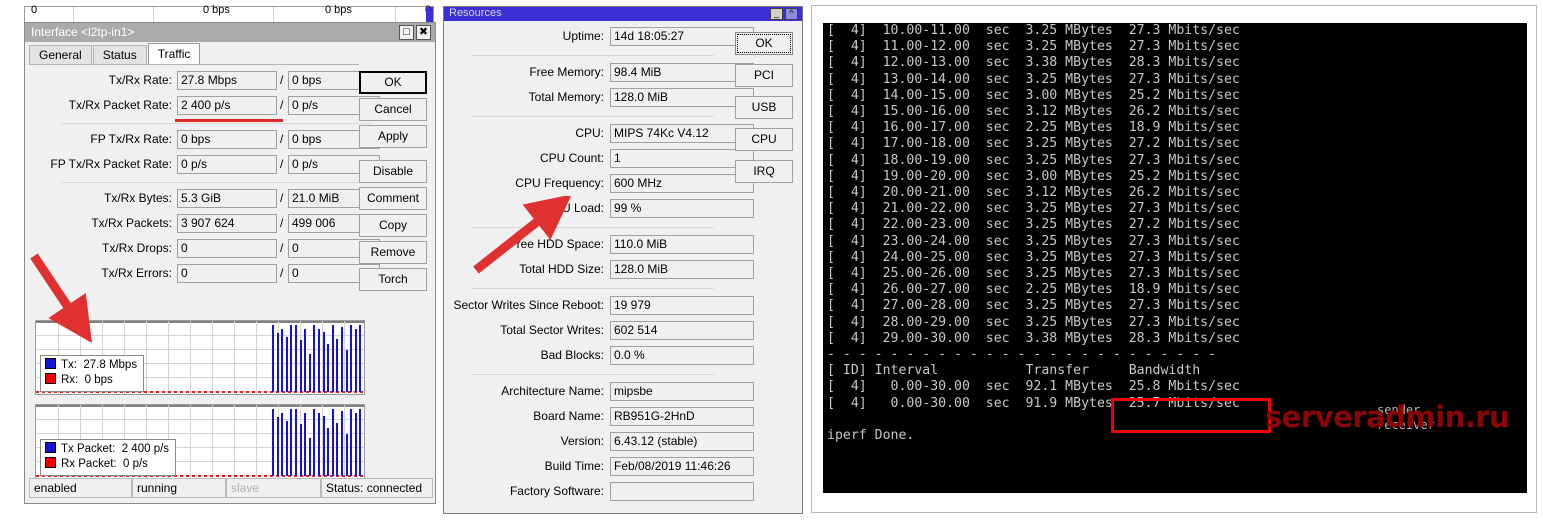 The image size is (1543, 527). Describe the element at coordinates (571, 158) in the screenshot. I see `field-label: CPU Count:` at that location.